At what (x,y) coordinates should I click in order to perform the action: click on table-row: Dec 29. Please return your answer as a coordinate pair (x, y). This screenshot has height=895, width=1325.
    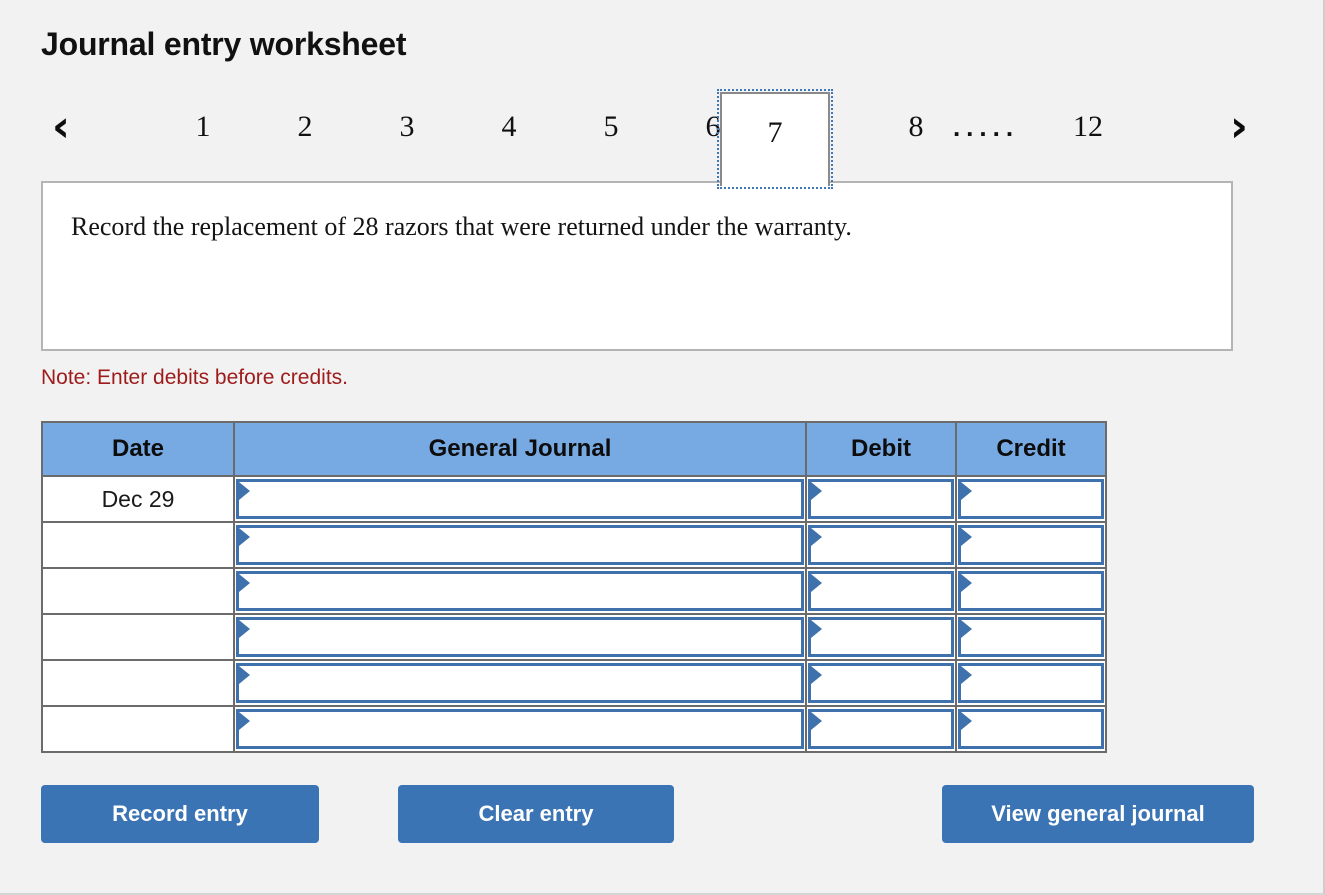
    Looking at the image, I should click on (574, 499).